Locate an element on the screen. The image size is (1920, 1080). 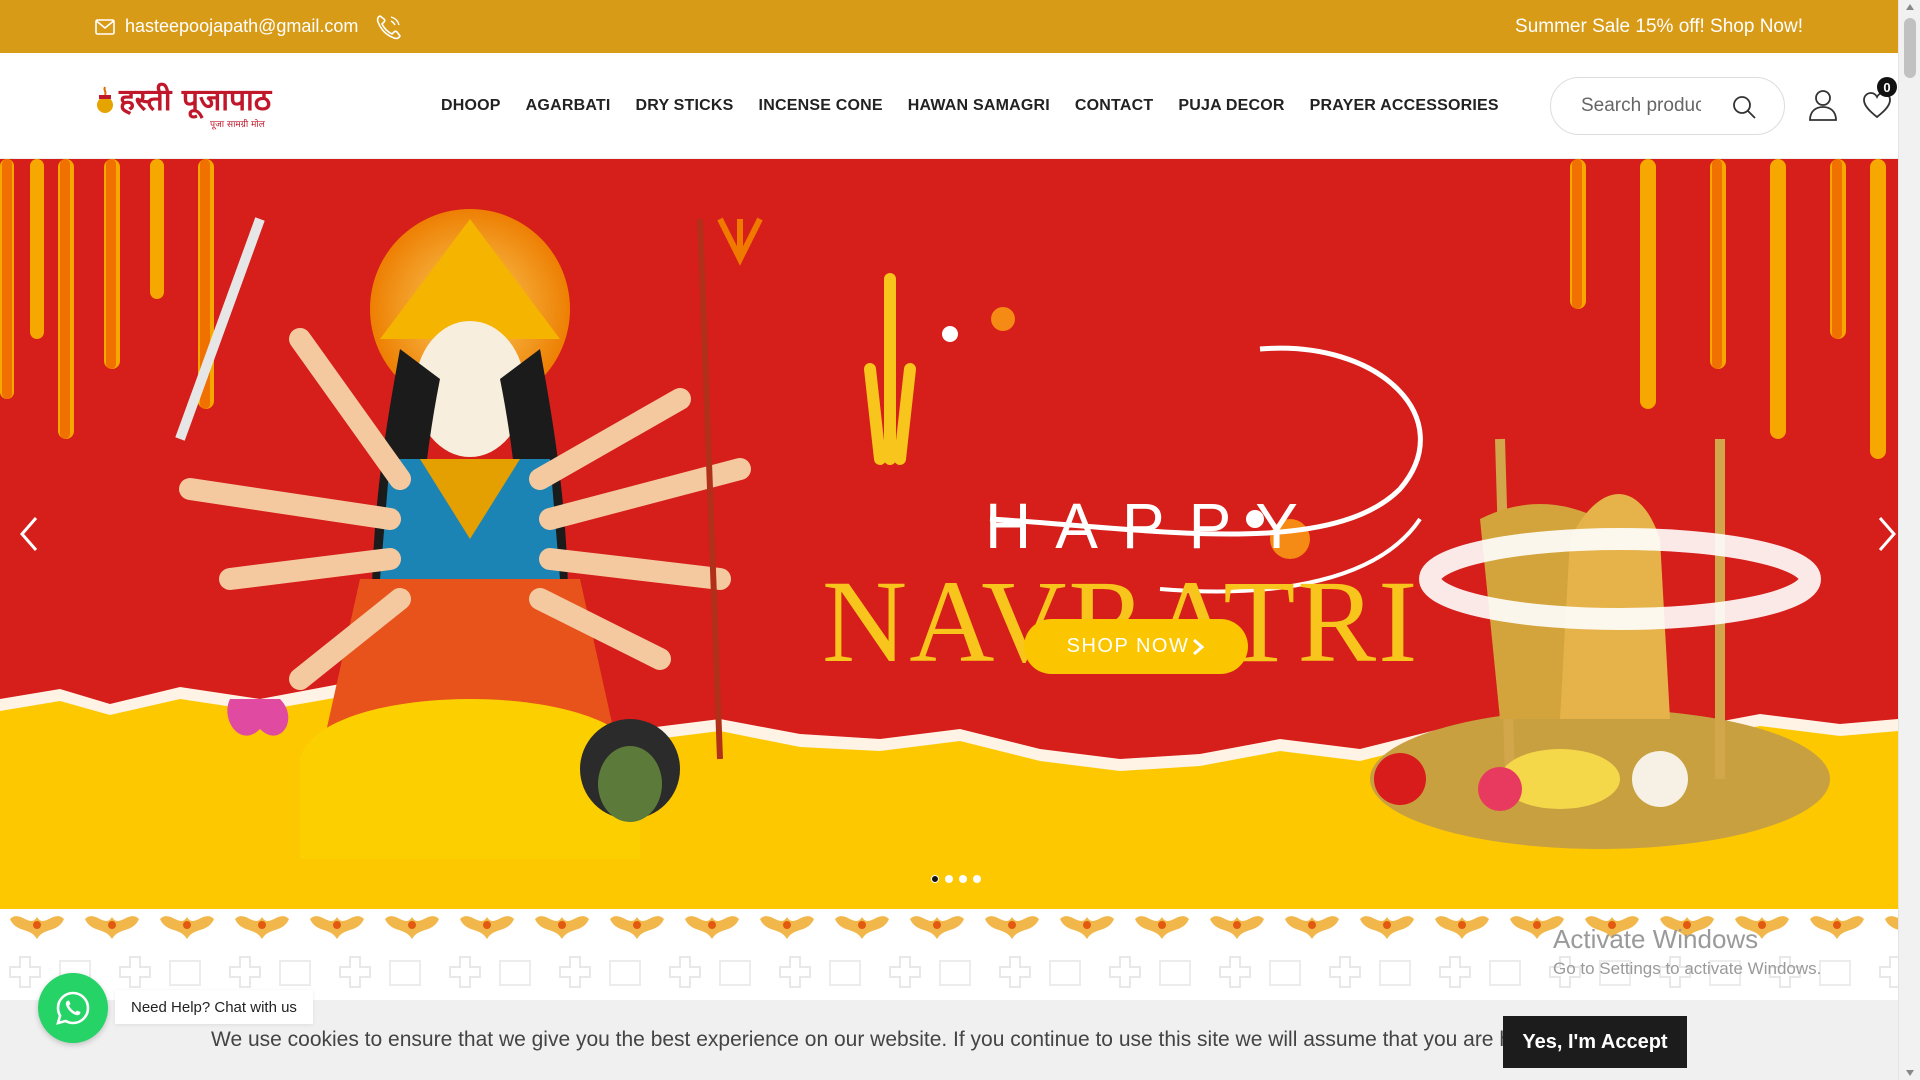
logo-text: हस्ती पूजापाठ is located at coordinates (195, 100).